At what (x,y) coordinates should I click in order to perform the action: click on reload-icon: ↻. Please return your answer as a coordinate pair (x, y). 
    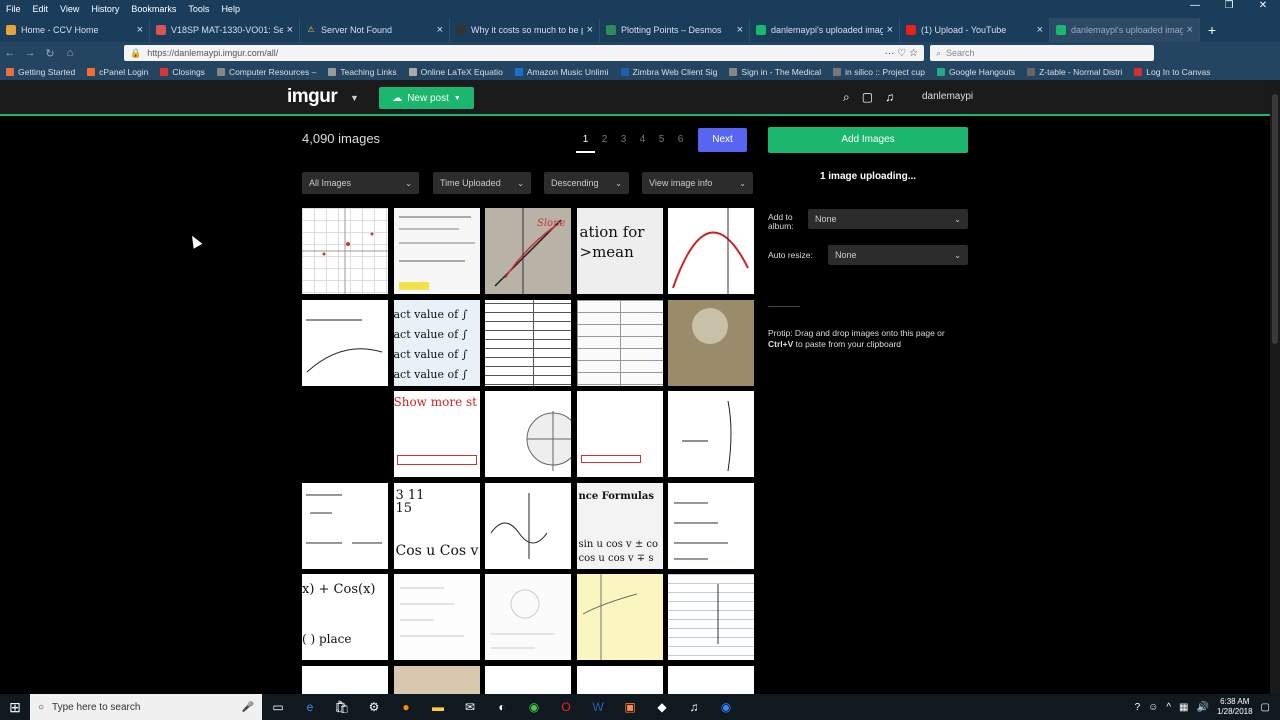
    Looking at the image, I should click on (50, 53).